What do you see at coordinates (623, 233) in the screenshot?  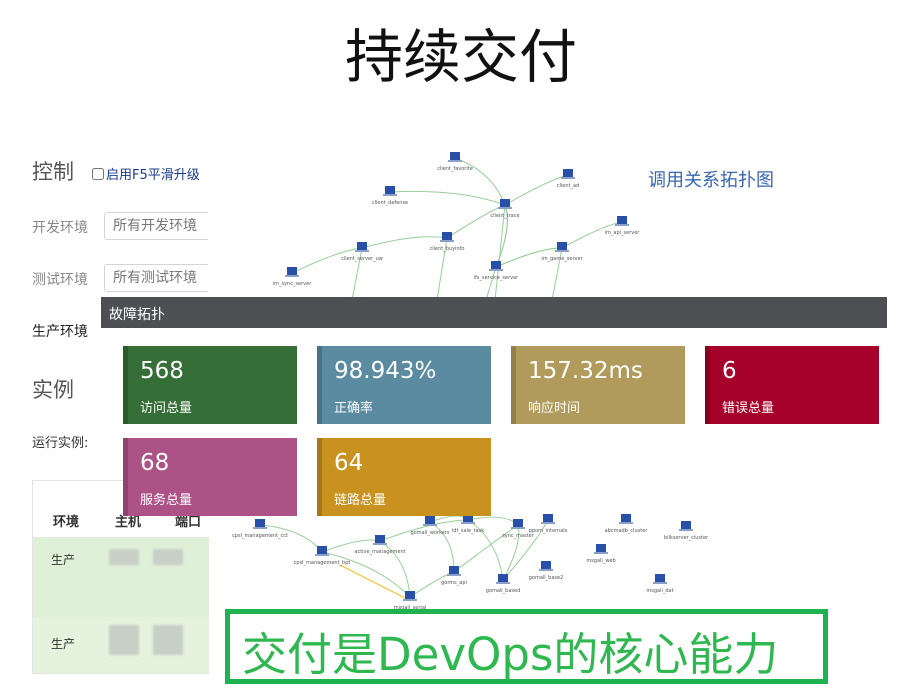 I see `node-label: im_api_server` at bounding box center [623, 233].